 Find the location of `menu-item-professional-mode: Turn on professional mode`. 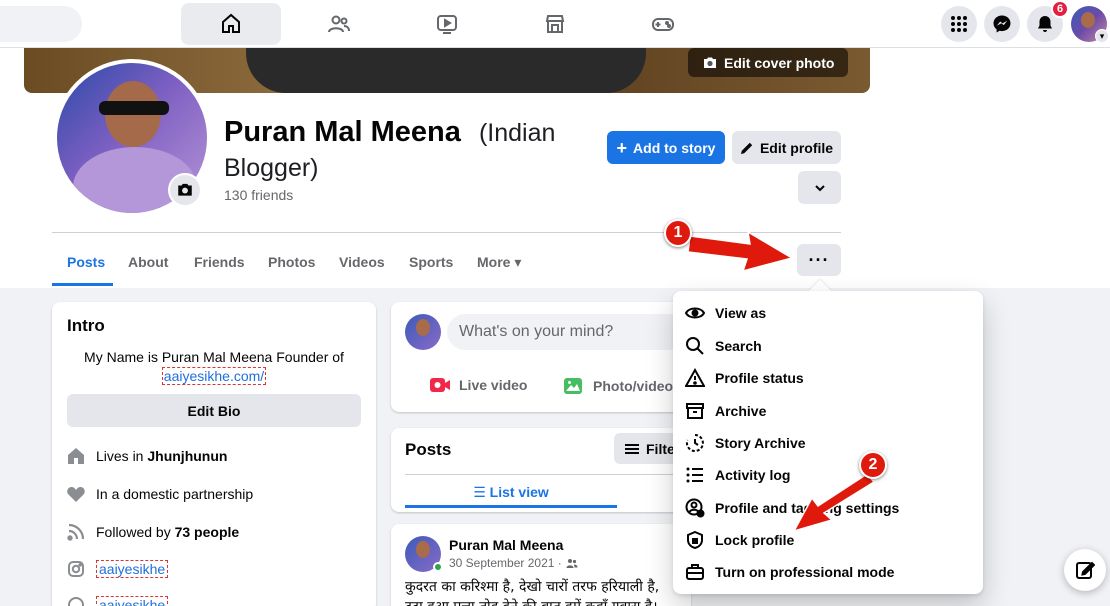

menu-item-professional-mode: Turn on professional mode is located at coordinates (789, 572).